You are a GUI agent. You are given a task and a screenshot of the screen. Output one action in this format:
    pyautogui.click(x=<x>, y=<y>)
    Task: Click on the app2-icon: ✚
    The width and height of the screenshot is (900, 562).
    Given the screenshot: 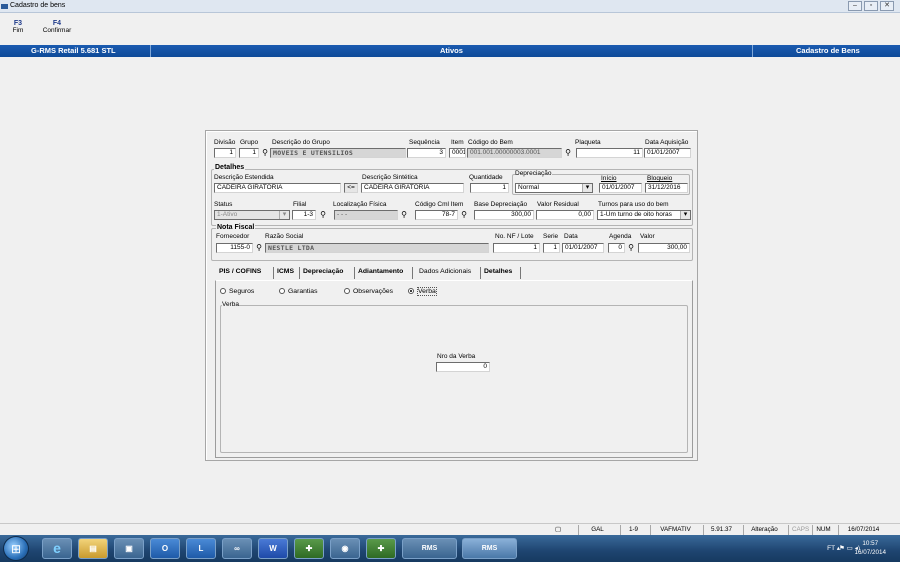 What is the action you would take?
    pyautogui.click(x=381, y=548)
    